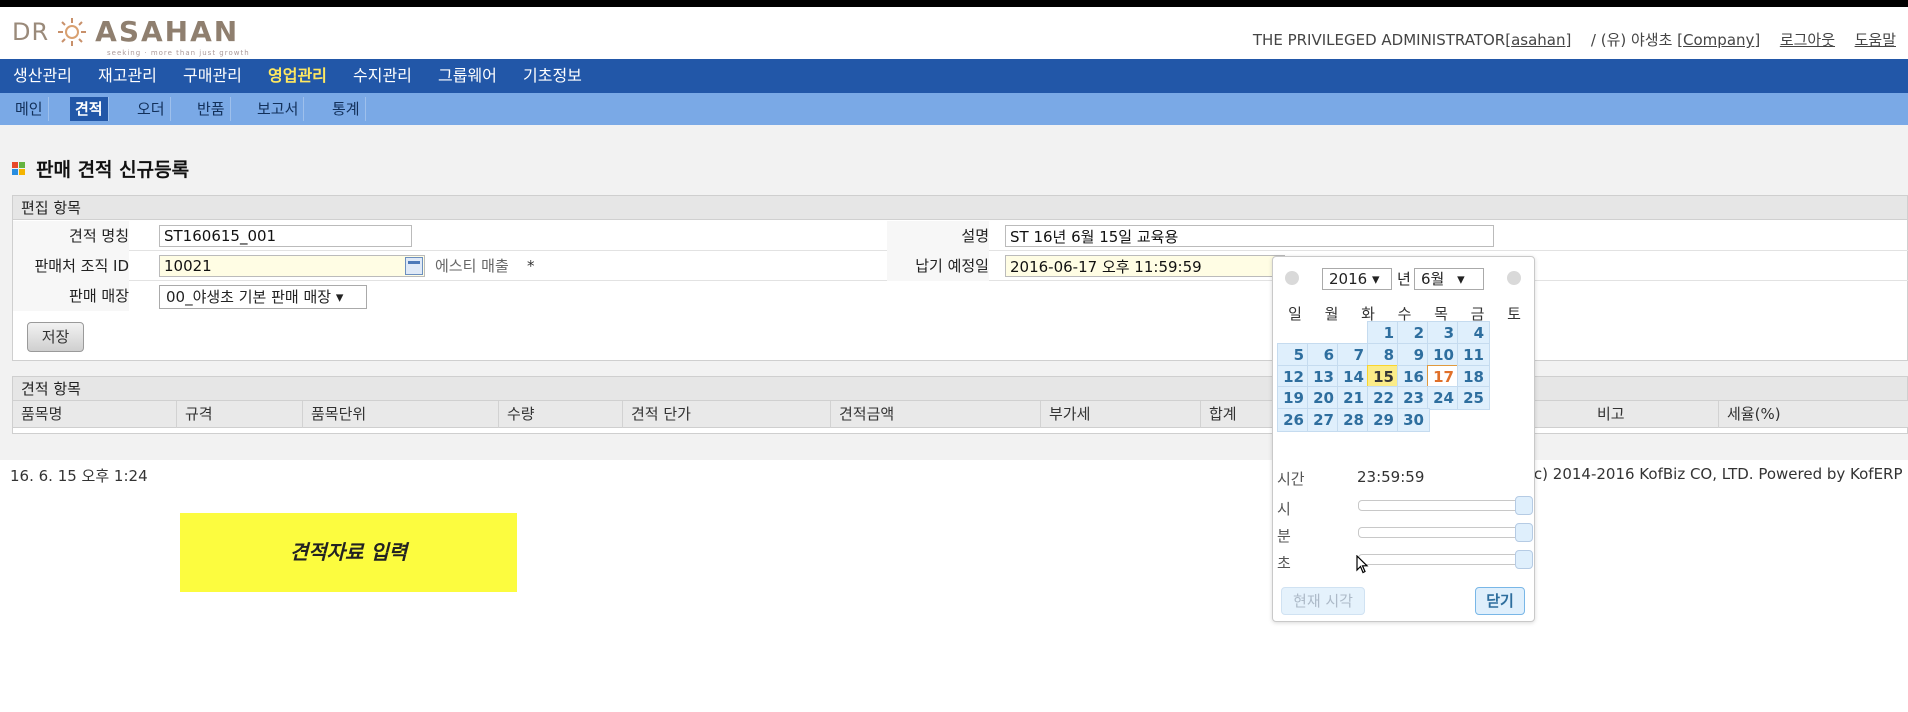 The height and width of the screenshot is (712, 1908). Describe the element at coordinates (1293, 354) in the screenshot. I see `calendar-day: 5` at that location.